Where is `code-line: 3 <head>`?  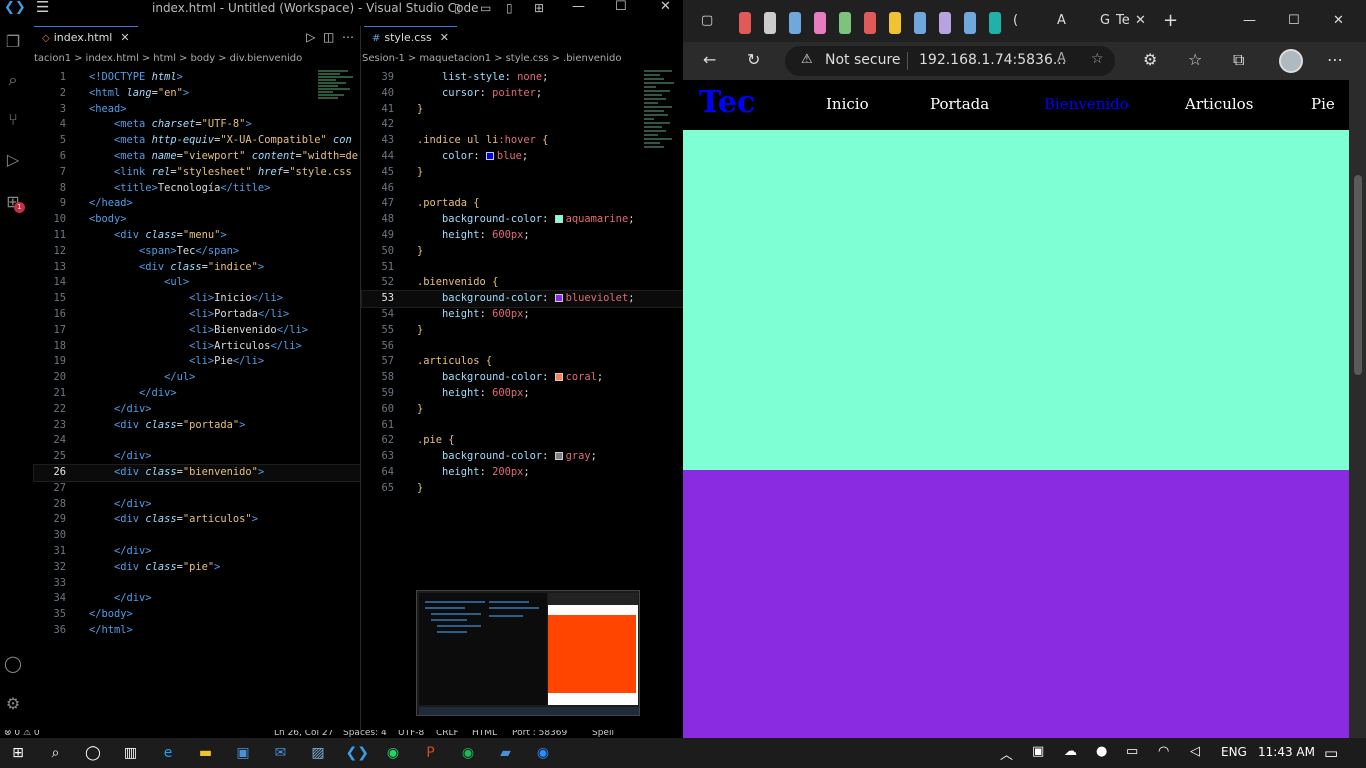 code-line: 3 <head> is located at coordinates (197, 110).